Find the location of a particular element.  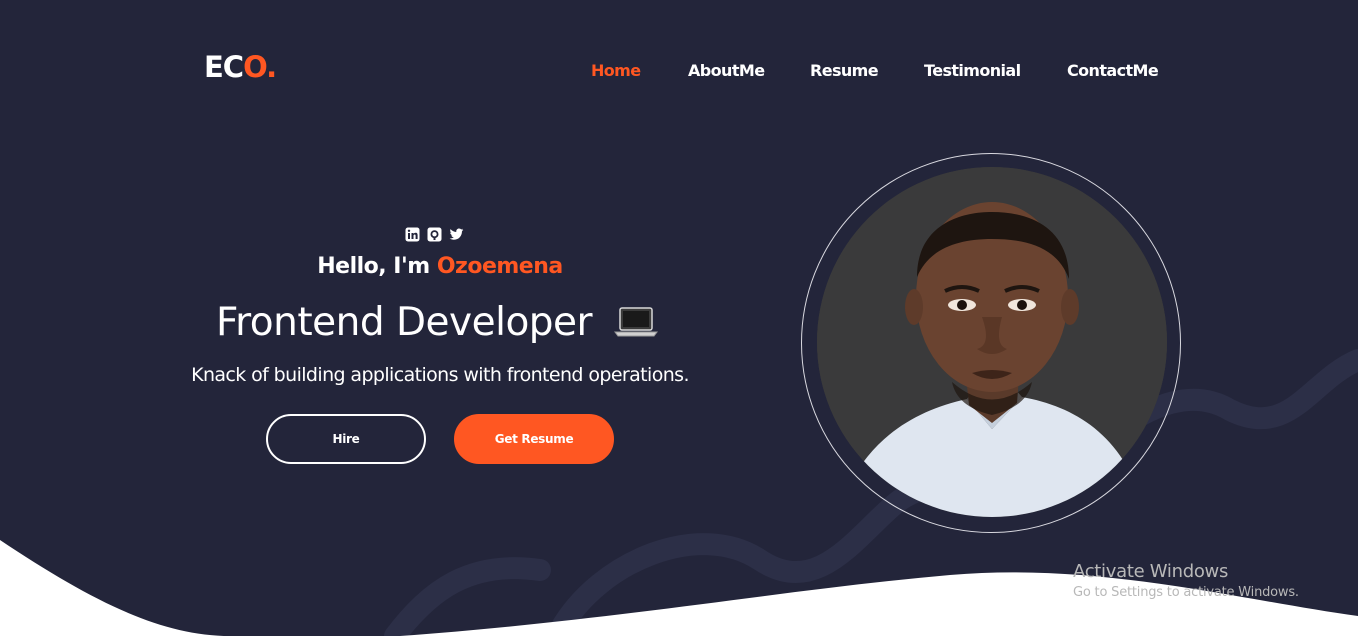

greeting-prefix: Hello, I'm is located at coordinates (377, 266).